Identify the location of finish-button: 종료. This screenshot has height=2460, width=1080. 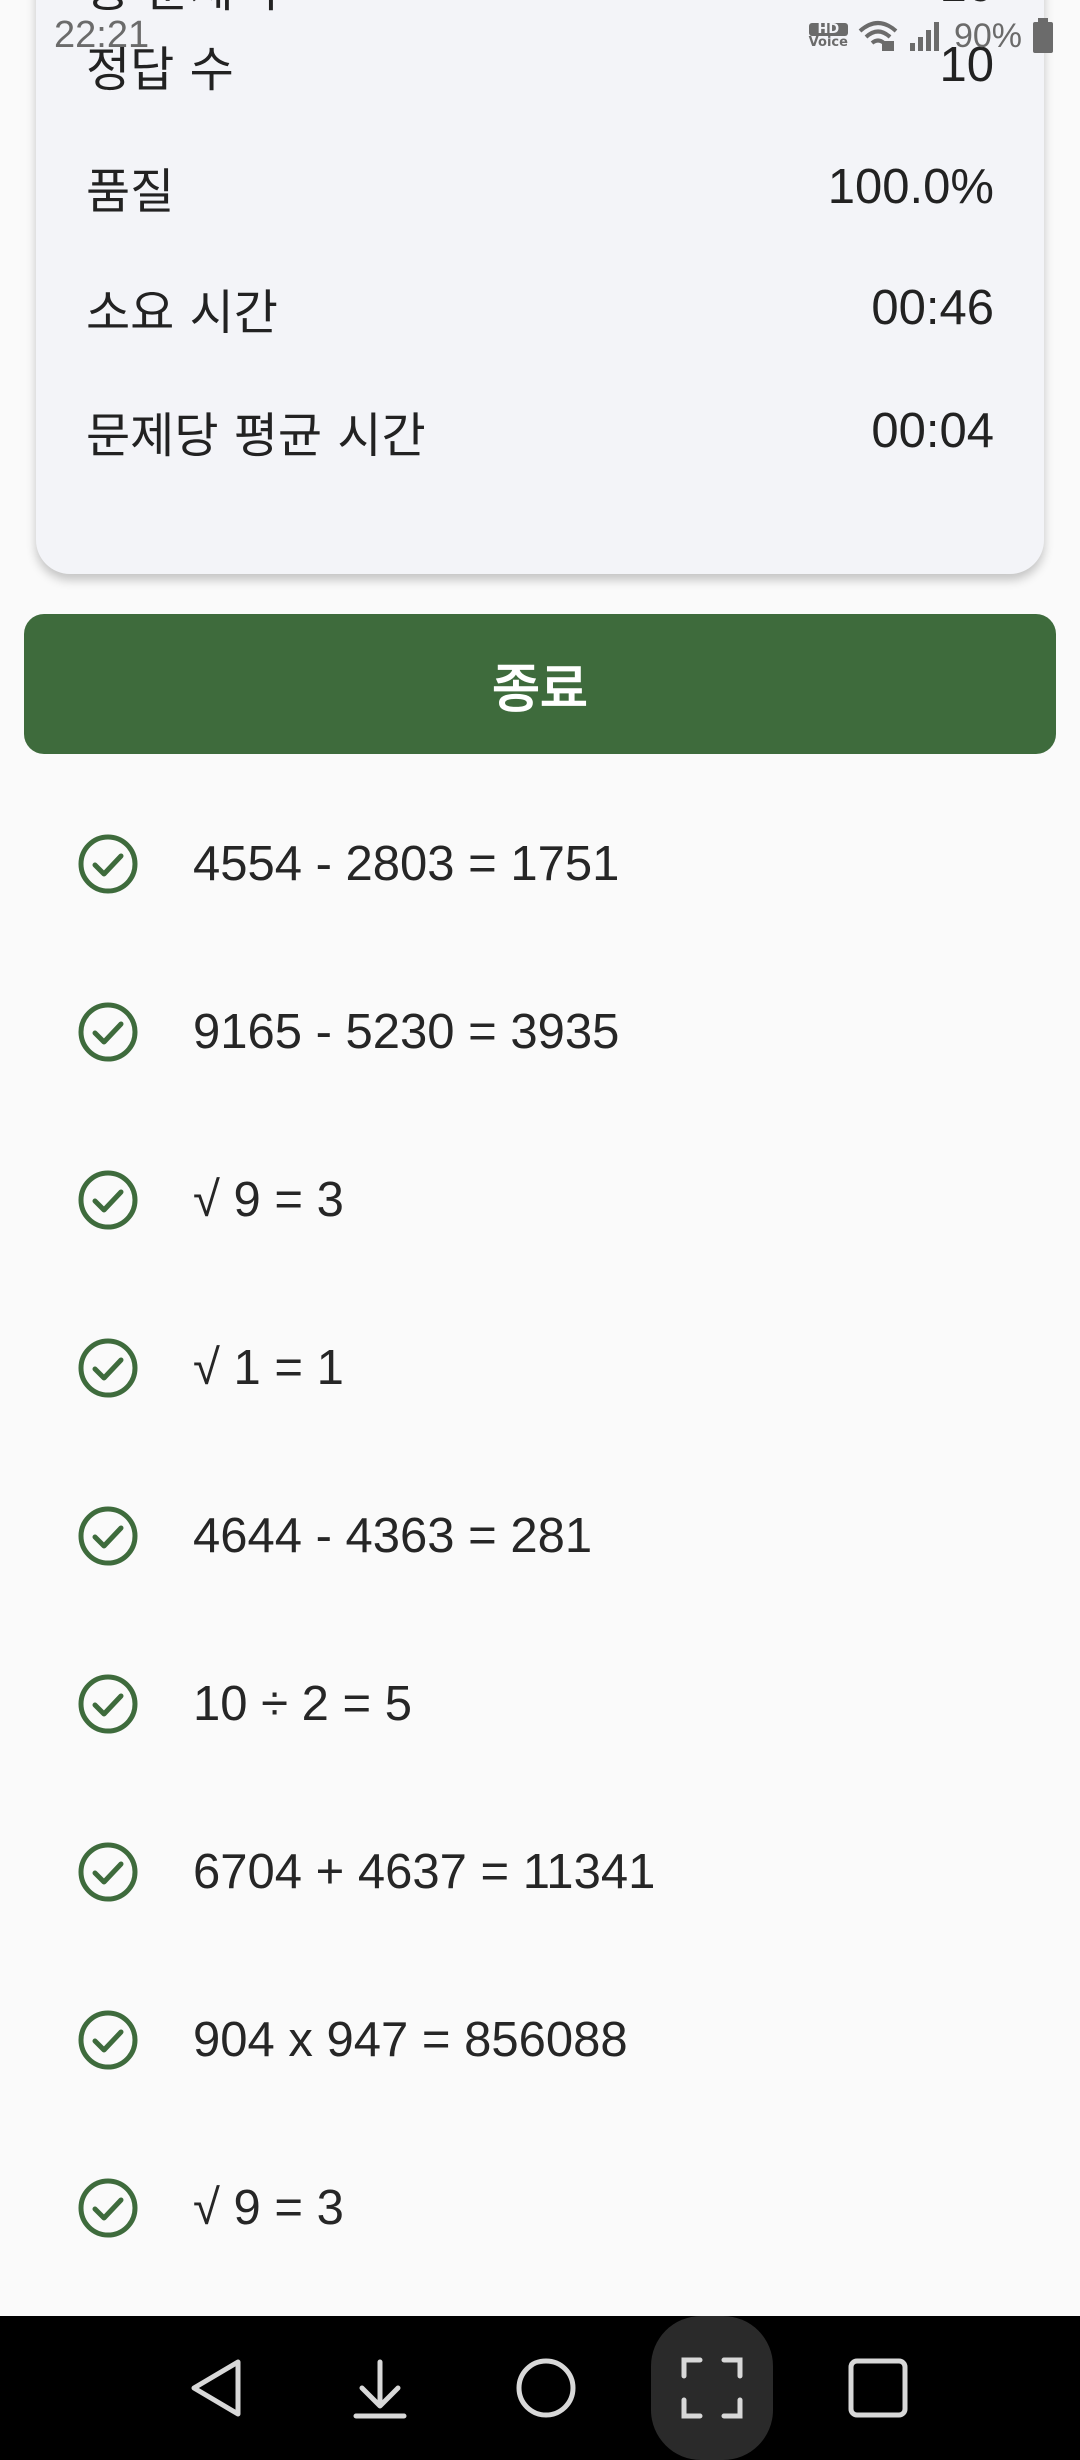
(540, 684).